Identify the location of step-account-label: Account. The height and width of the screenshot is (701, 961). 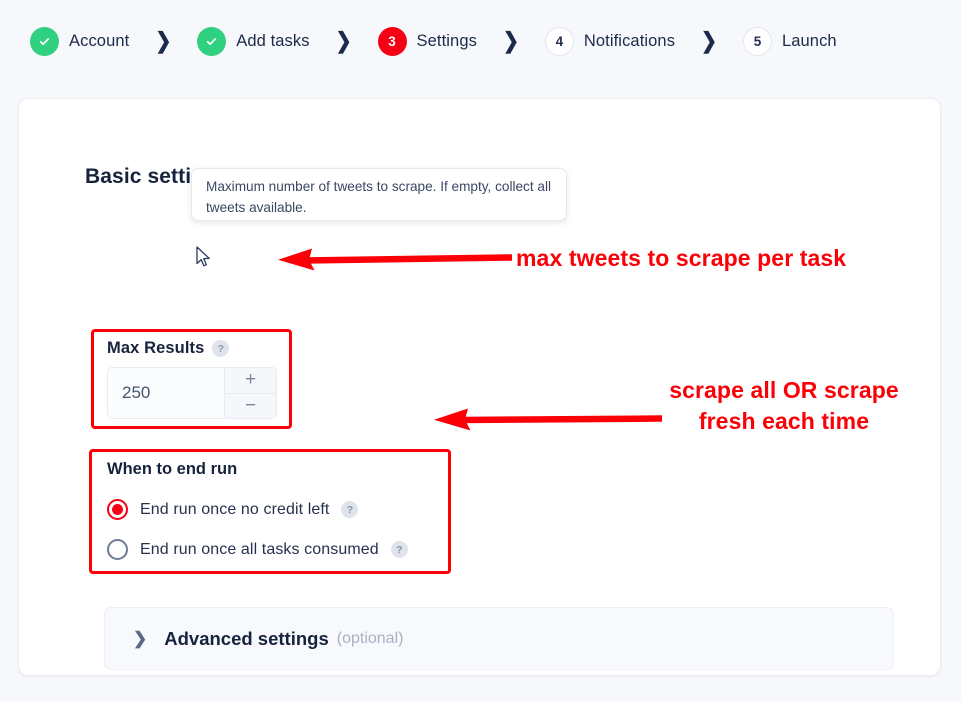
(99, 40).